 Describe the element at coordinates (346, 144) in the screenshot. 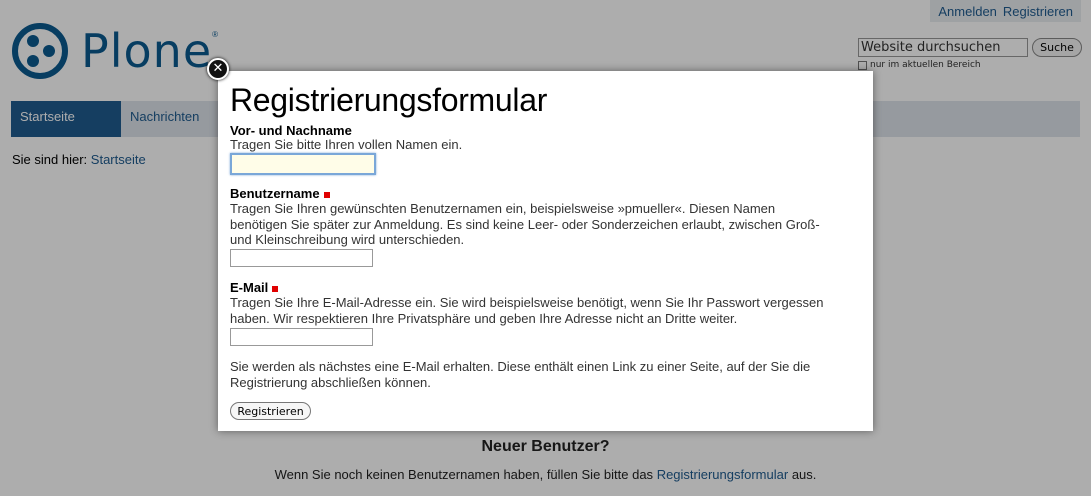

I see `fullname-help: Tragen Sie bitte Ihren vollen Namen ein.` at that location.